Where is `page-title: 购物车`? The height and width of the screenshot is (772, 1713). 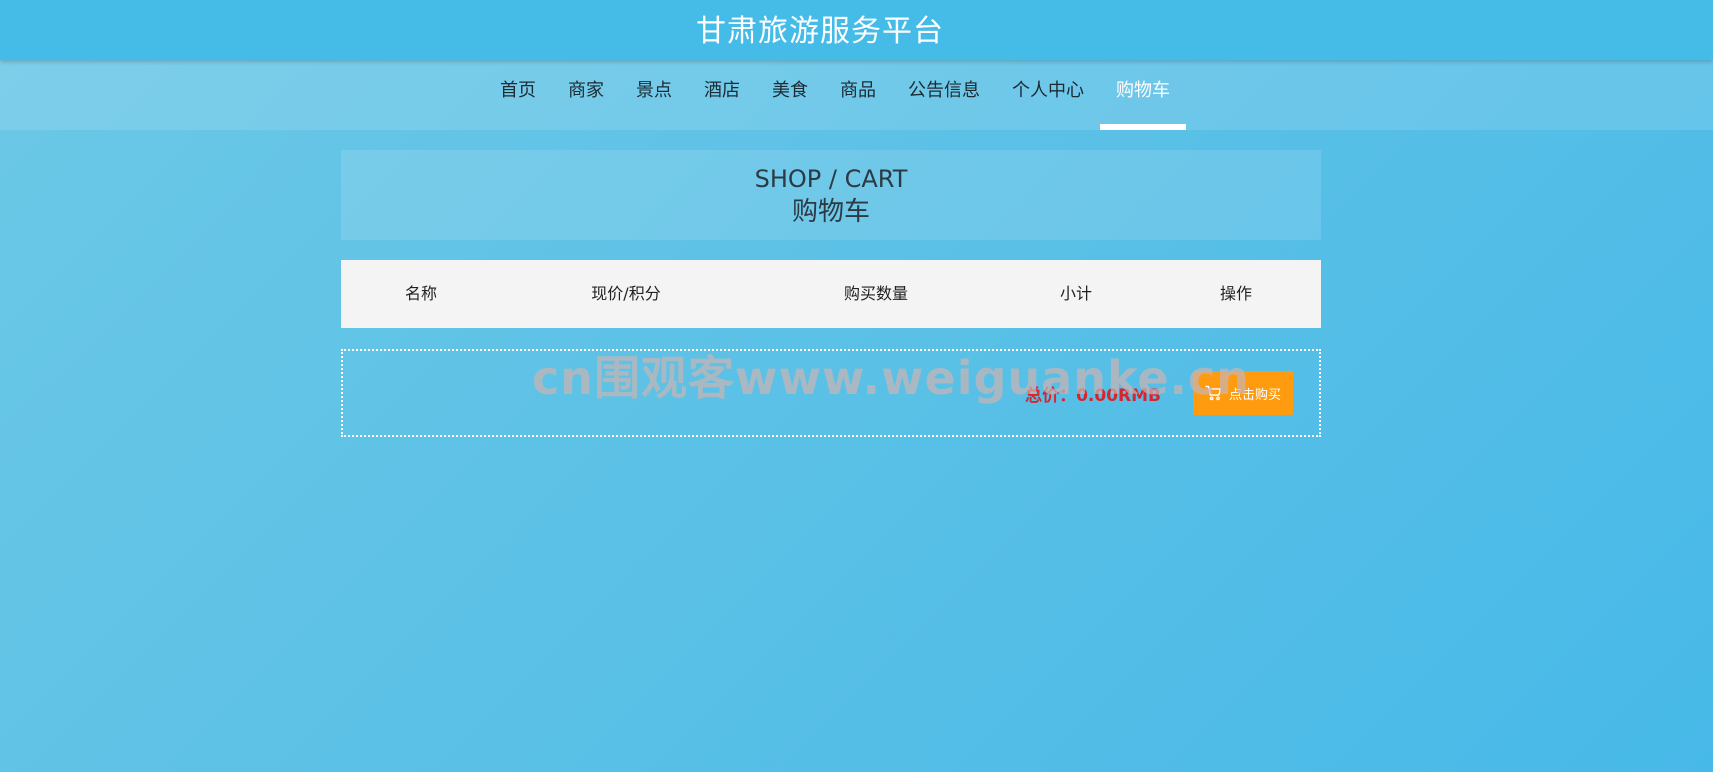 page-title: 购物车 is located at coordinates (830, 212).